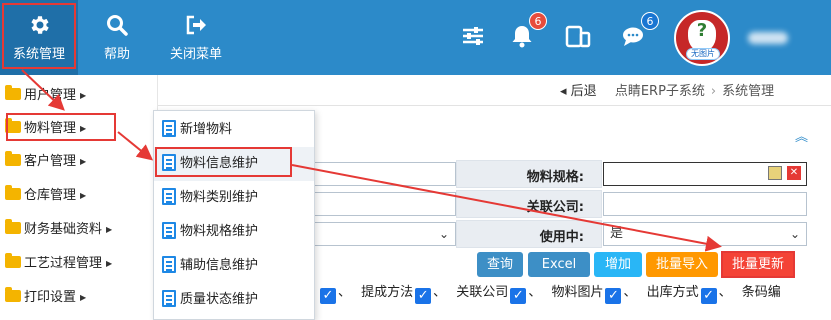 The height and width of the screenshot is (320, 831). I want to click on back-label: 后退, so click(583, 91).